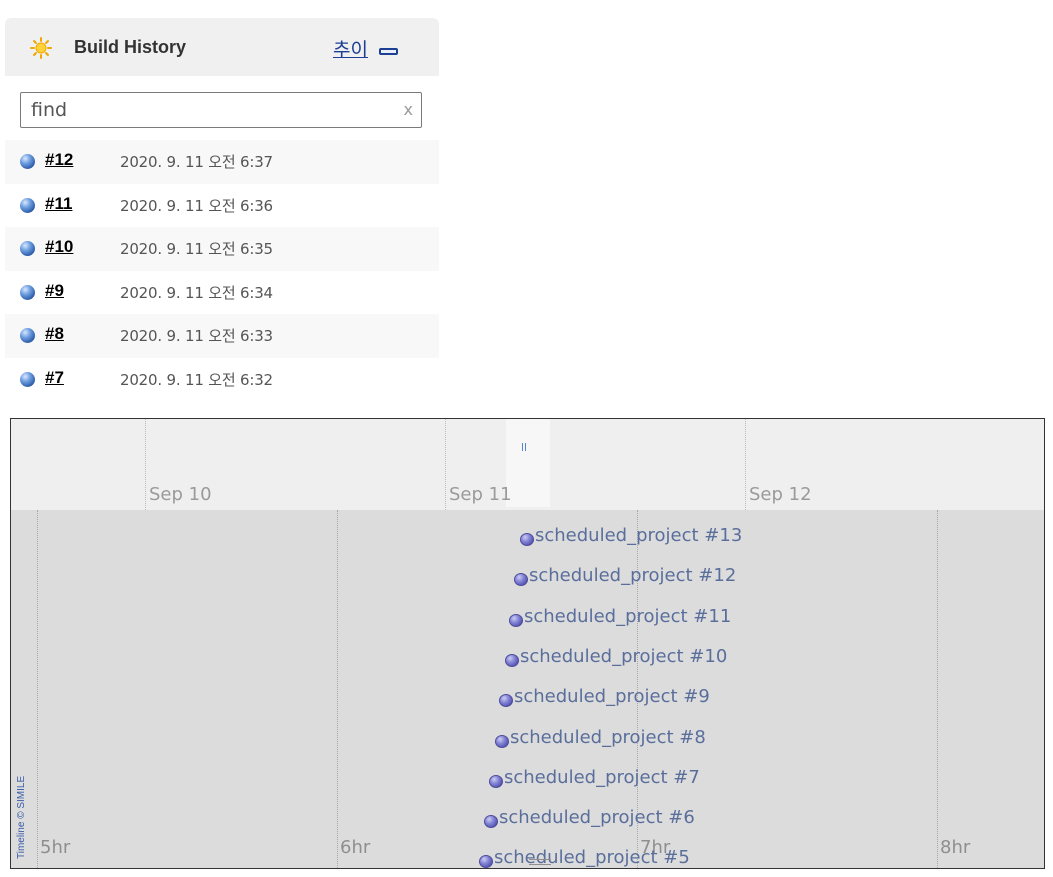 The height and width of the screenshot is (877, 1053). I want to click on build-time-link: 2020. 9. 11 오전 6:36, so click(196, 205).